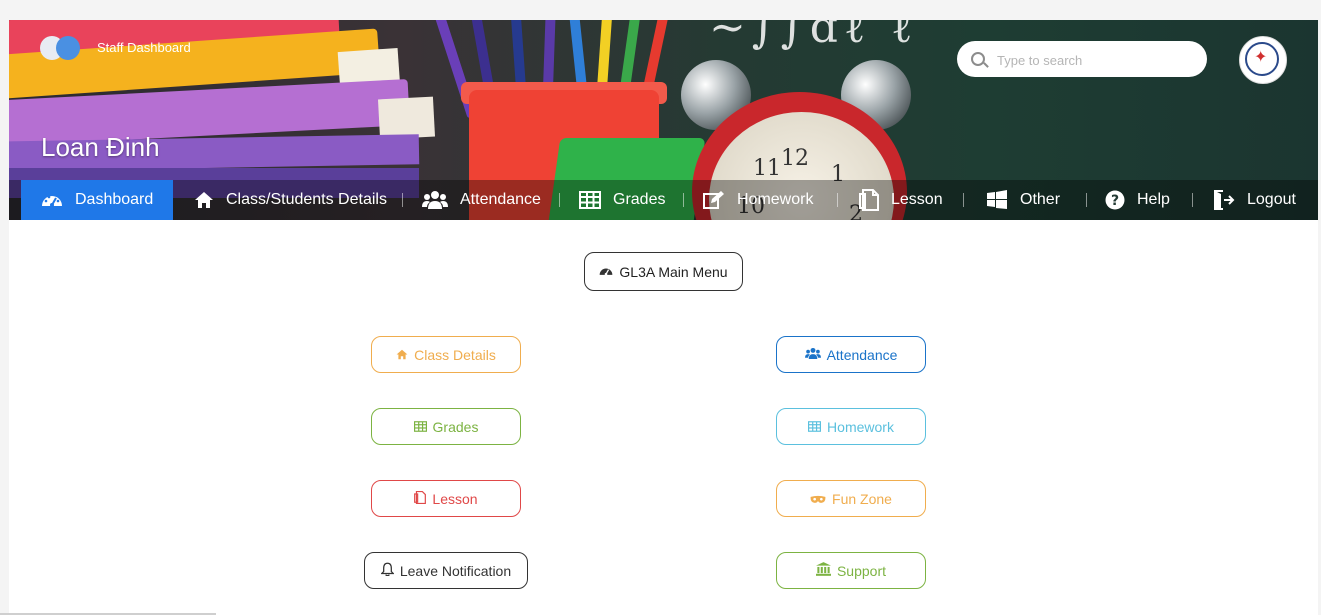  What do you see at coordinates (455, 426) in the screenshot?
I see `button-label: Grades` at bounding box center [455, 426].